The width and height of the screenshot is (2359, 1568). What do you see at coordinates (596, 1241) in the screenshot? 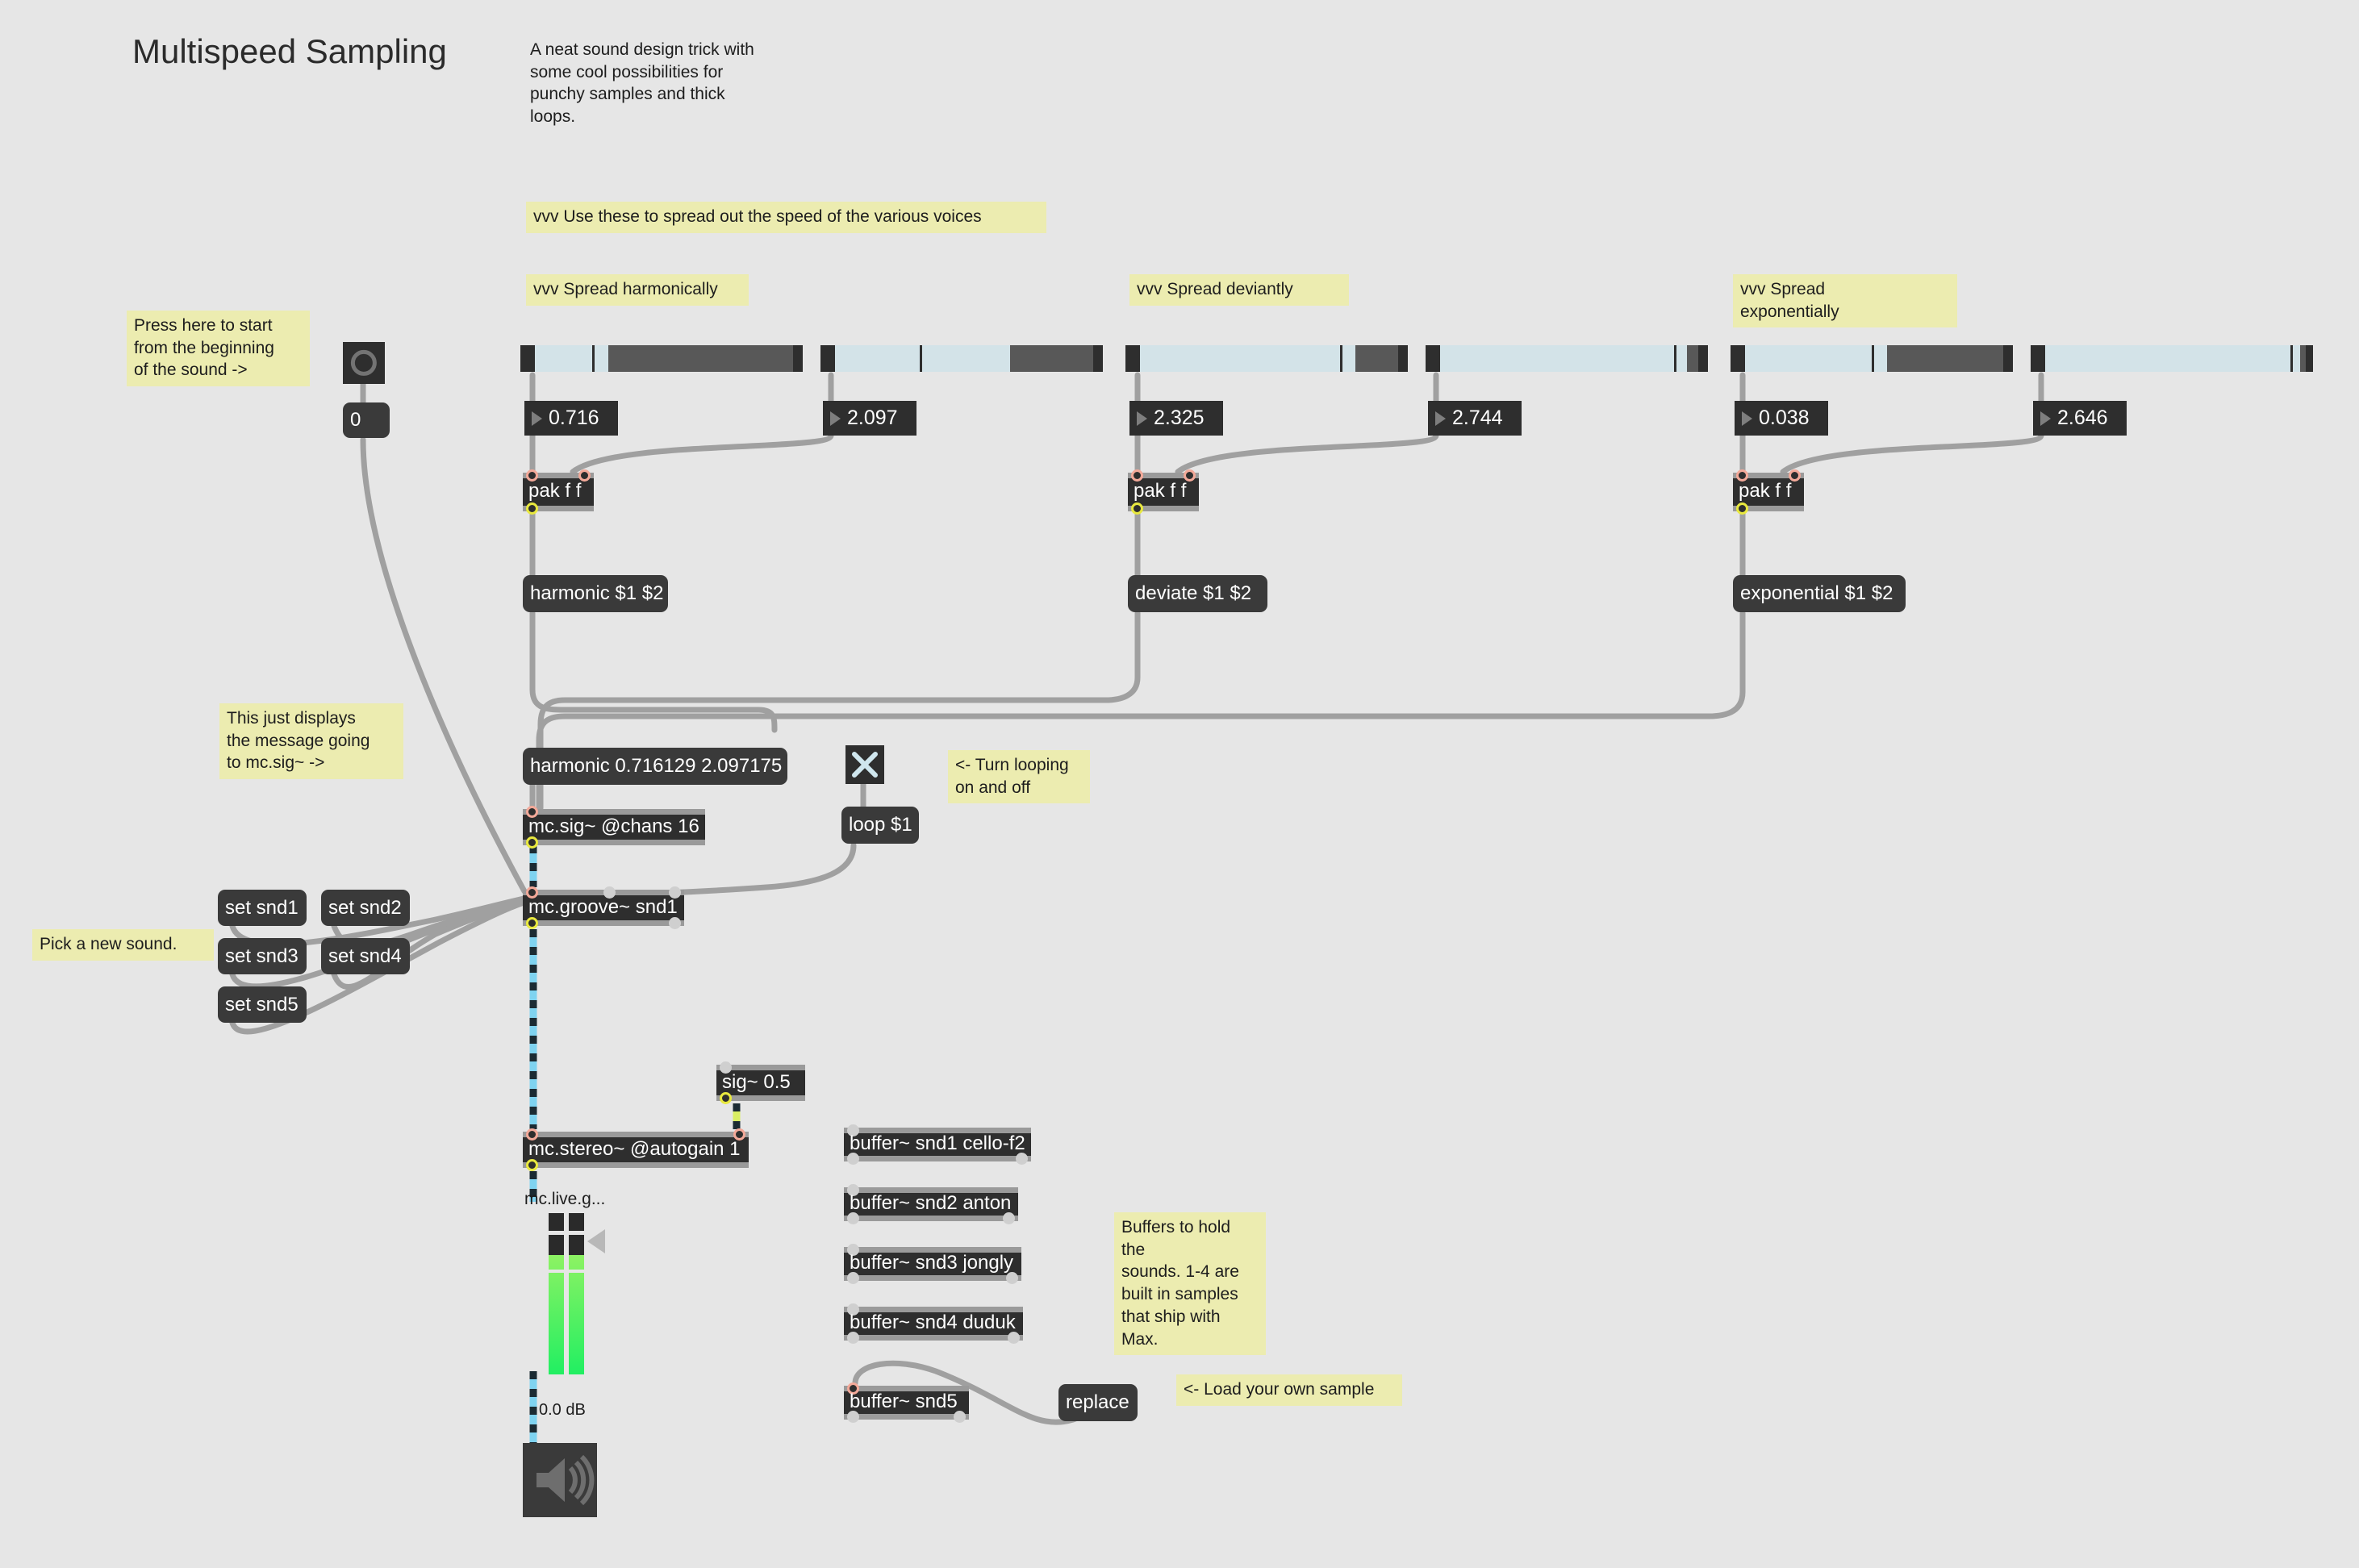
I see `gain-slider-thumb` at bounding box center [596, 1241].